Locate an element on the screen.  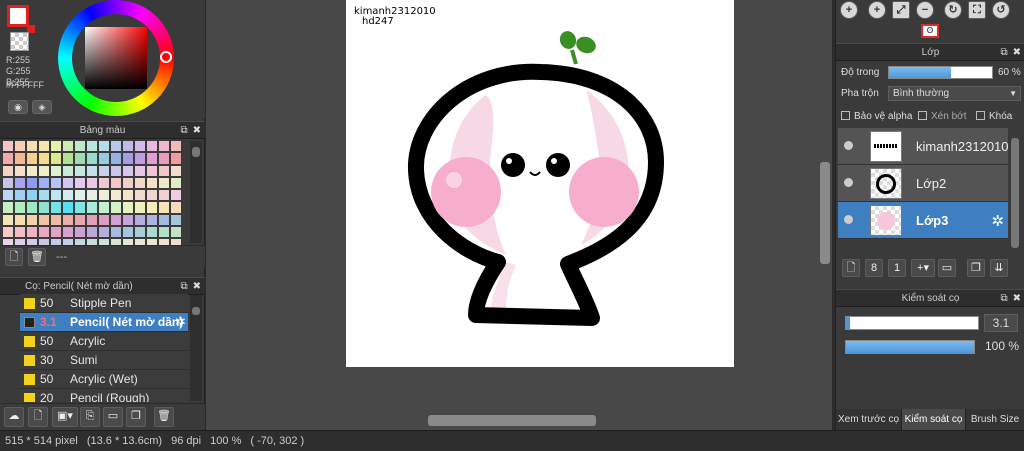
color-wheel is located at coordinates (116, 58).